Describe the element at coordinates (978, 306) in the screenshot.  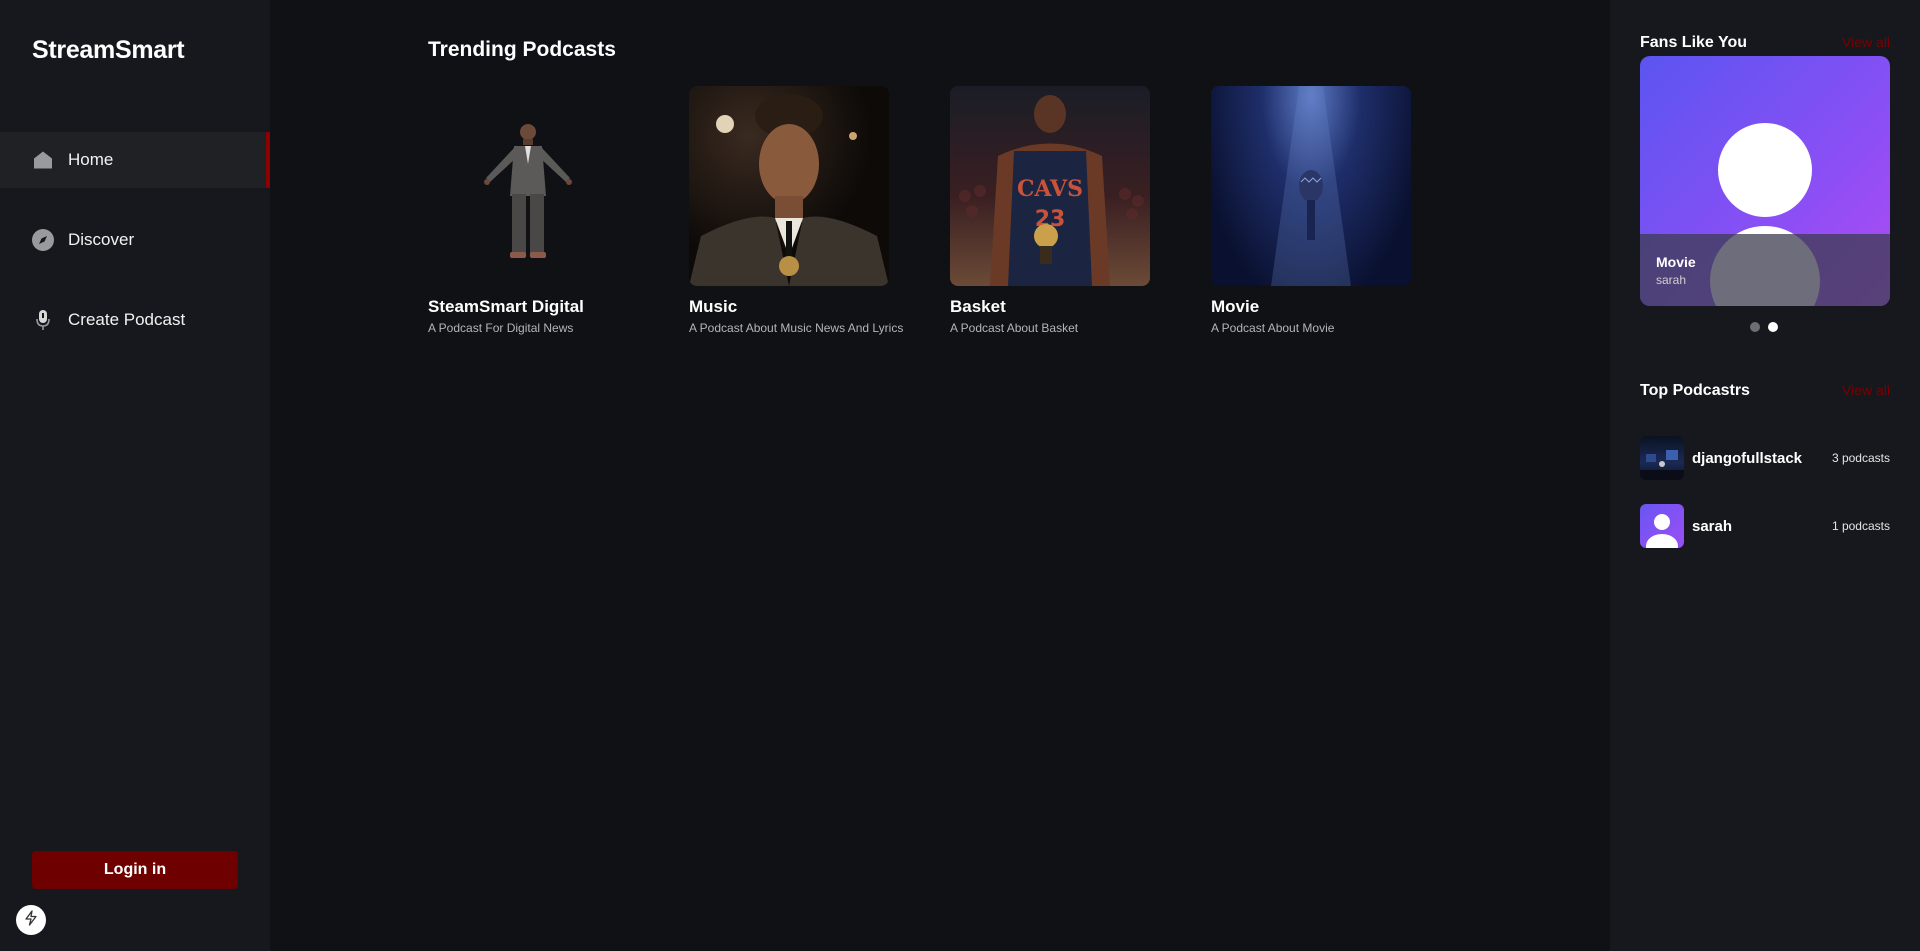
I see `podcast-title: Basket` at that location.